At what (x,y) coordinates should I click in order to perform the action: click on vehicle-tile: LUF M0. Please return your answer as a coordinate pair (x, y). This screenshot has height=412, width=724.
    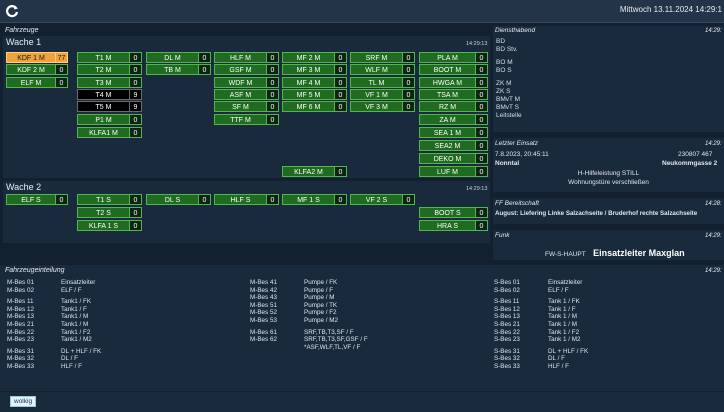
    Looking at the image, I should click on (453, 171).